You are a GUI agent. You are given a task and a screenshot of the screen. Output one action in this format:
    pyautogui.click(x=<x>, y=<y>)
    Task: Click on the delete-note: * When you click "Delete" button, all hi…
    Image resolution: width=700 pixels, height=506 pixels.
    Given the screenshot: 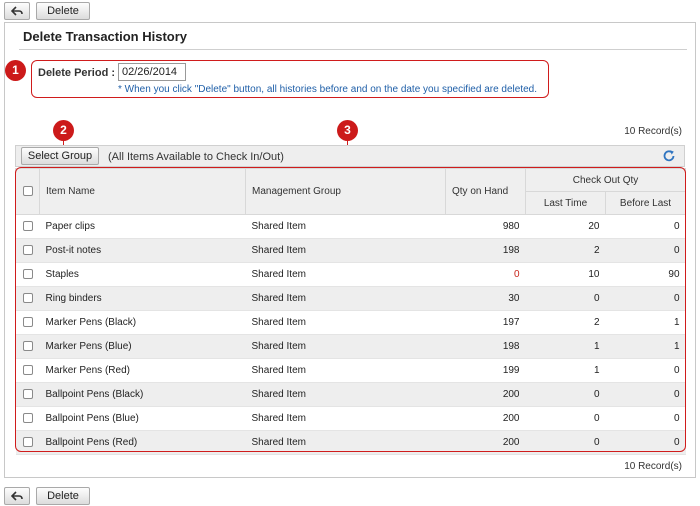 What is the action you would take?
    pyautogui.click(x=328, y=89)
    